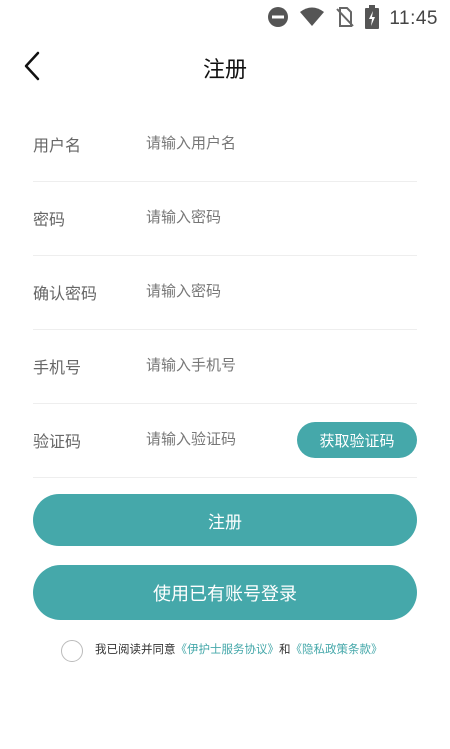 This screenshot has width=450, height=749. Describe the element at coordinates (357, 440) in the screenshot. I see `get-code-button: 获取验证码` at that location.